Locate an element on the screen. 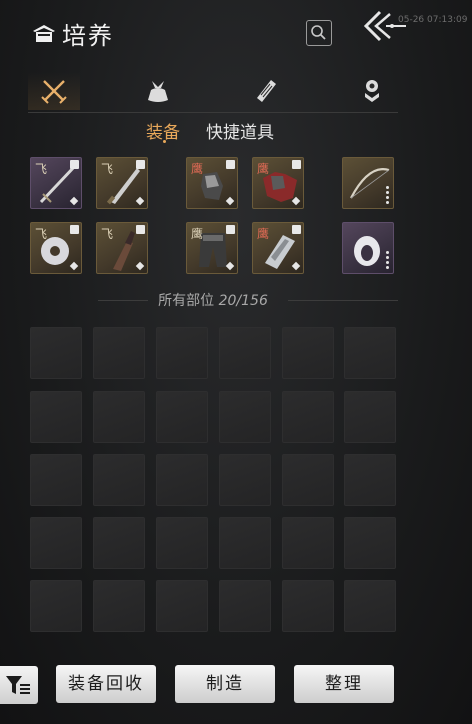 Image resolution: width=472 pixels, height=724 pixels. recycle-equipment-button: 装备回收 is located at coordinates (106, 684).